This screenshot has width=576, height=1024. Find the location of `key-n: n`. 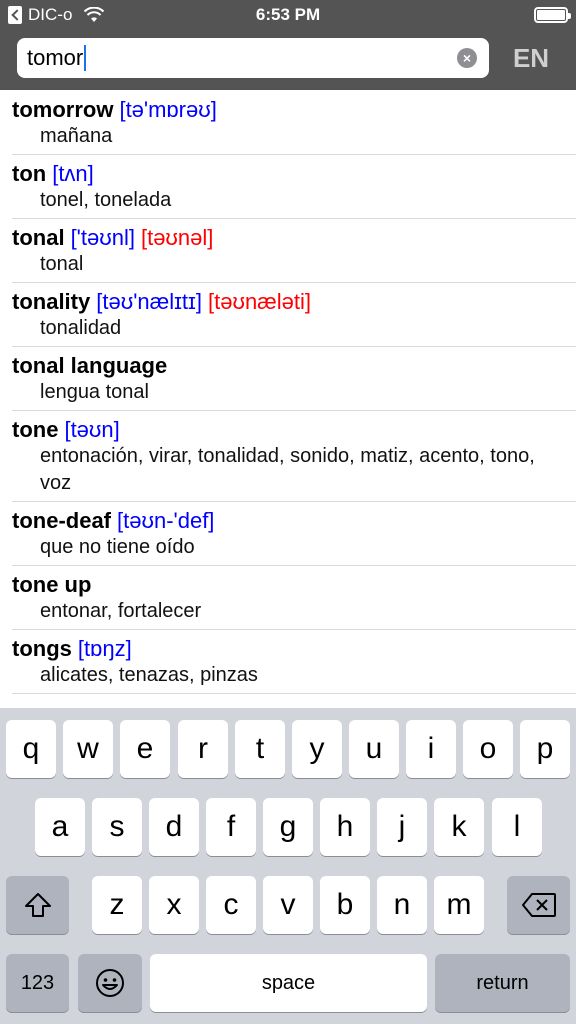

key-n: n is located at coordinates (402, 905).